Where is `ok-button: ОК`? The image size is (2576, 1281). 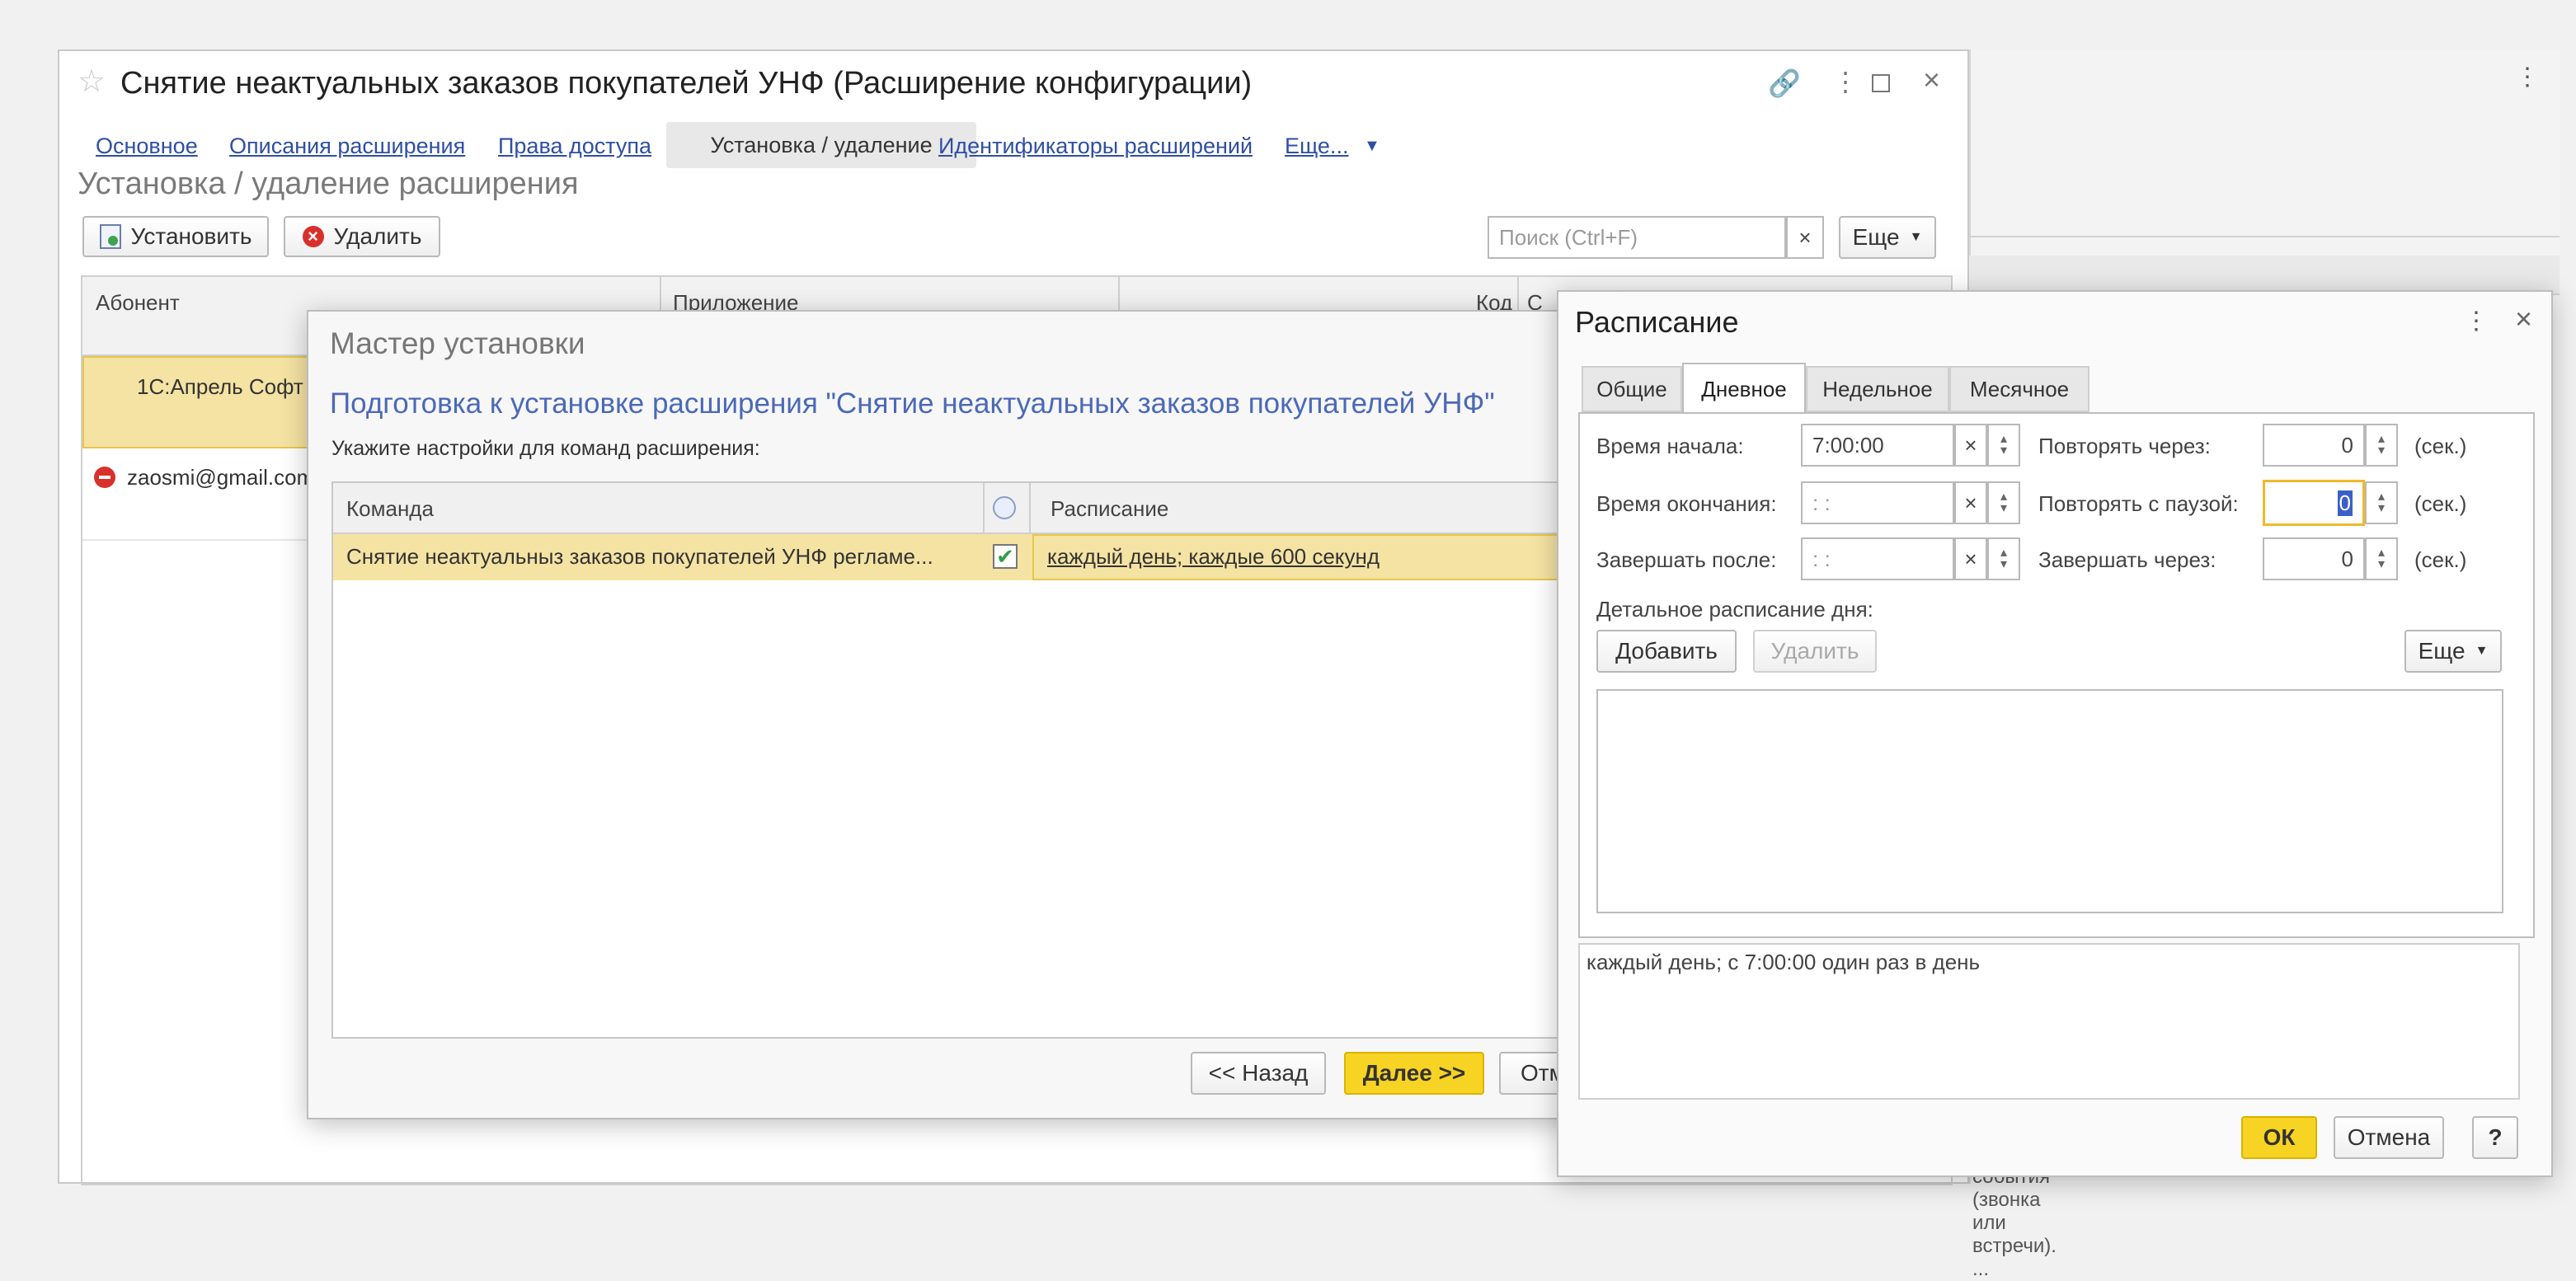
ok-button: ОК is located at coordinates (2279, 1137).